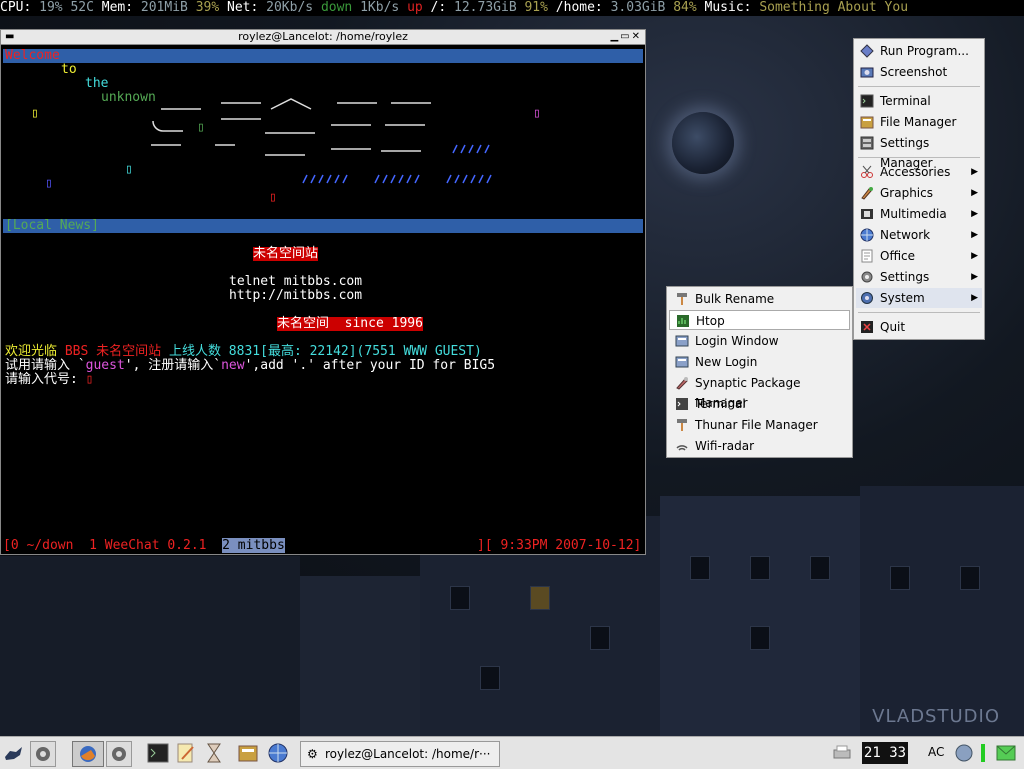  Describe the element at coordinates (919, 214) in the screenshot. I see `menu-item-multimedia: Multimedia ▶` at that location.